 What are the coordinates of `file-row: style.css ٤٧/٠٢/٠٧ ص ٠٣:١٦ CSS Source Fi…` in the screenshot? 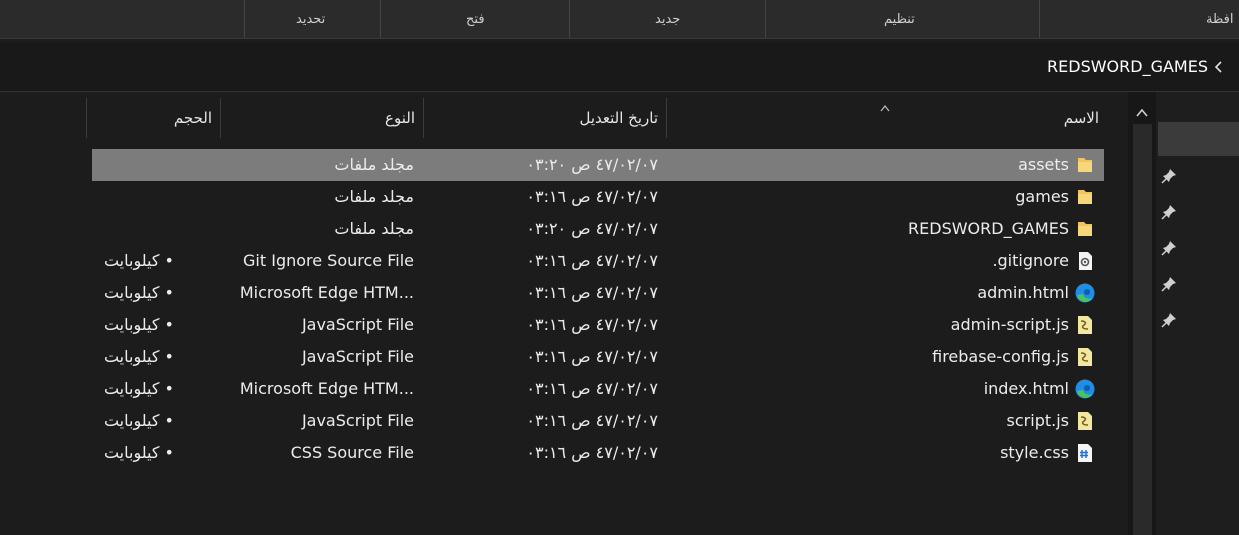 It's located at (598, 453).